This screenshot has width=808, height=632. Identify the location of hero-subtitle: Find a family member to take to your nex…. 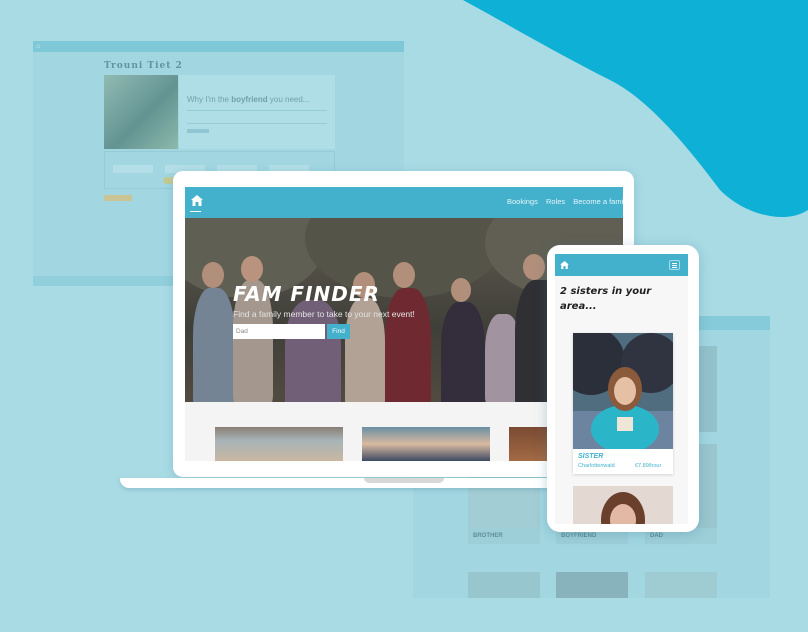
(324, 314).